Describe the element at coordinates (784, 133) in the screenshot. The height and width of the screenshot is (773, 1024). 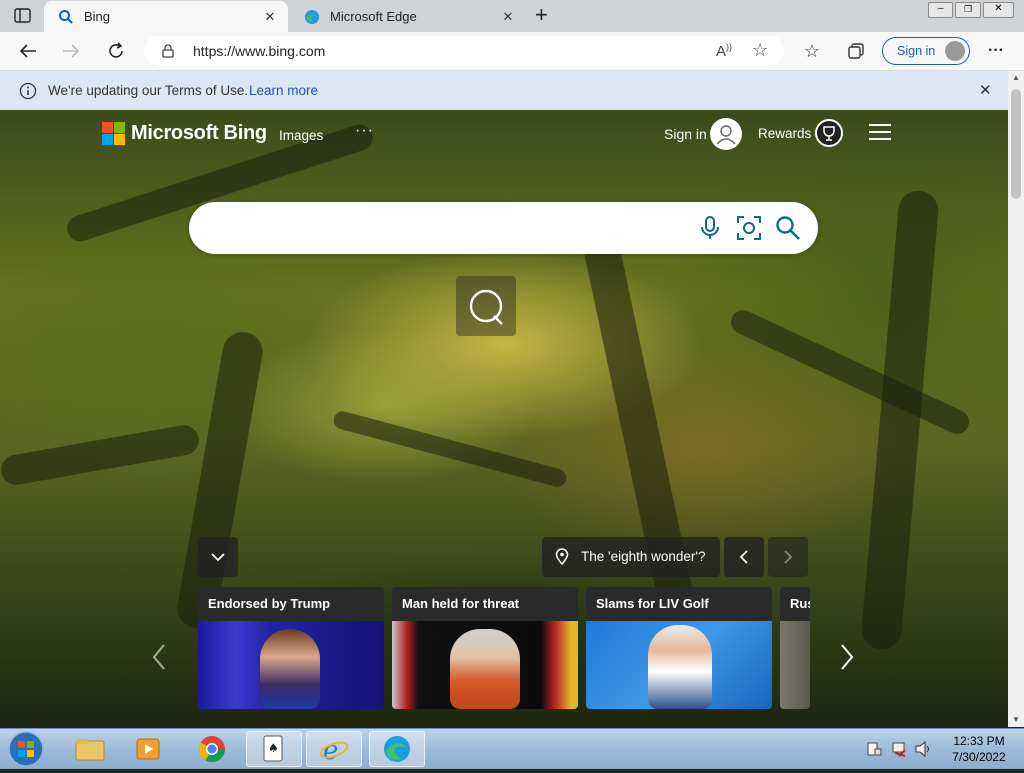
I see `rewards-link: Rewards` at that location.